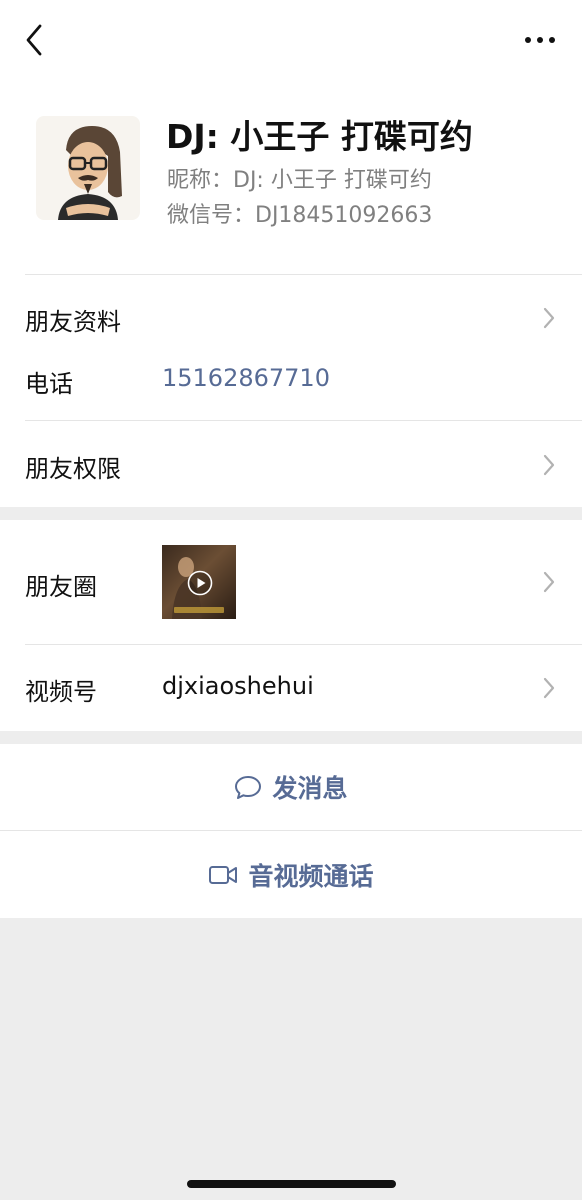 This screenshot has width=582, height=1200. I want to click on display-name: DJ: 小王子 打碟可约, so click(319, 136).